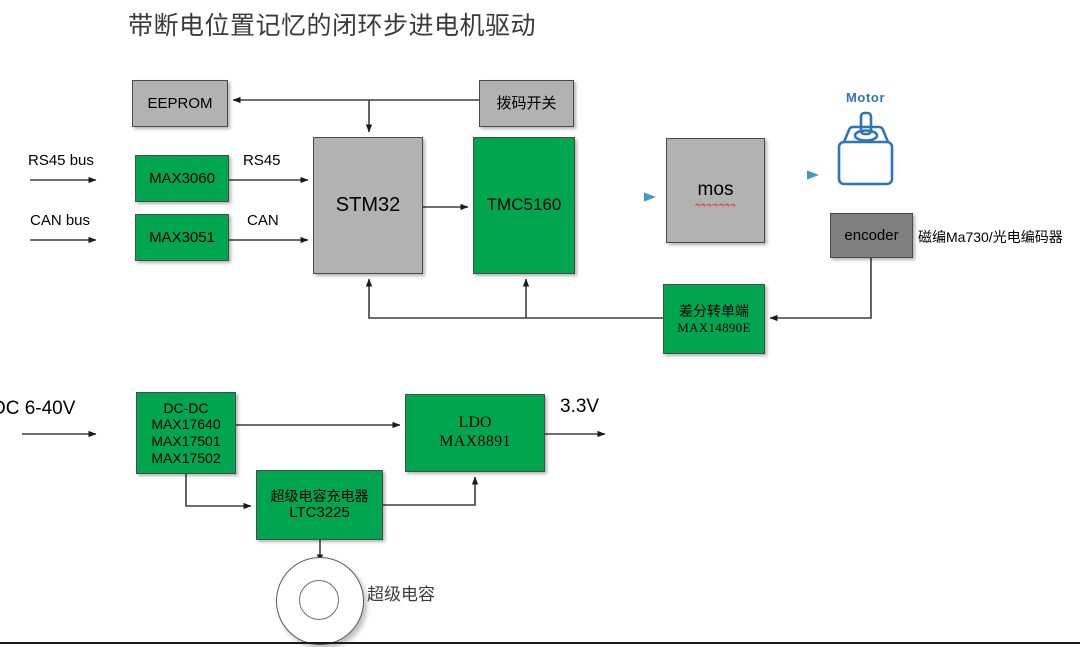 The width and height of the screenshot is (1080, 647). I want to click on block-dc-dc: DC-DC MAX17640 MAX17501 MAX17502, so click(186, 433).